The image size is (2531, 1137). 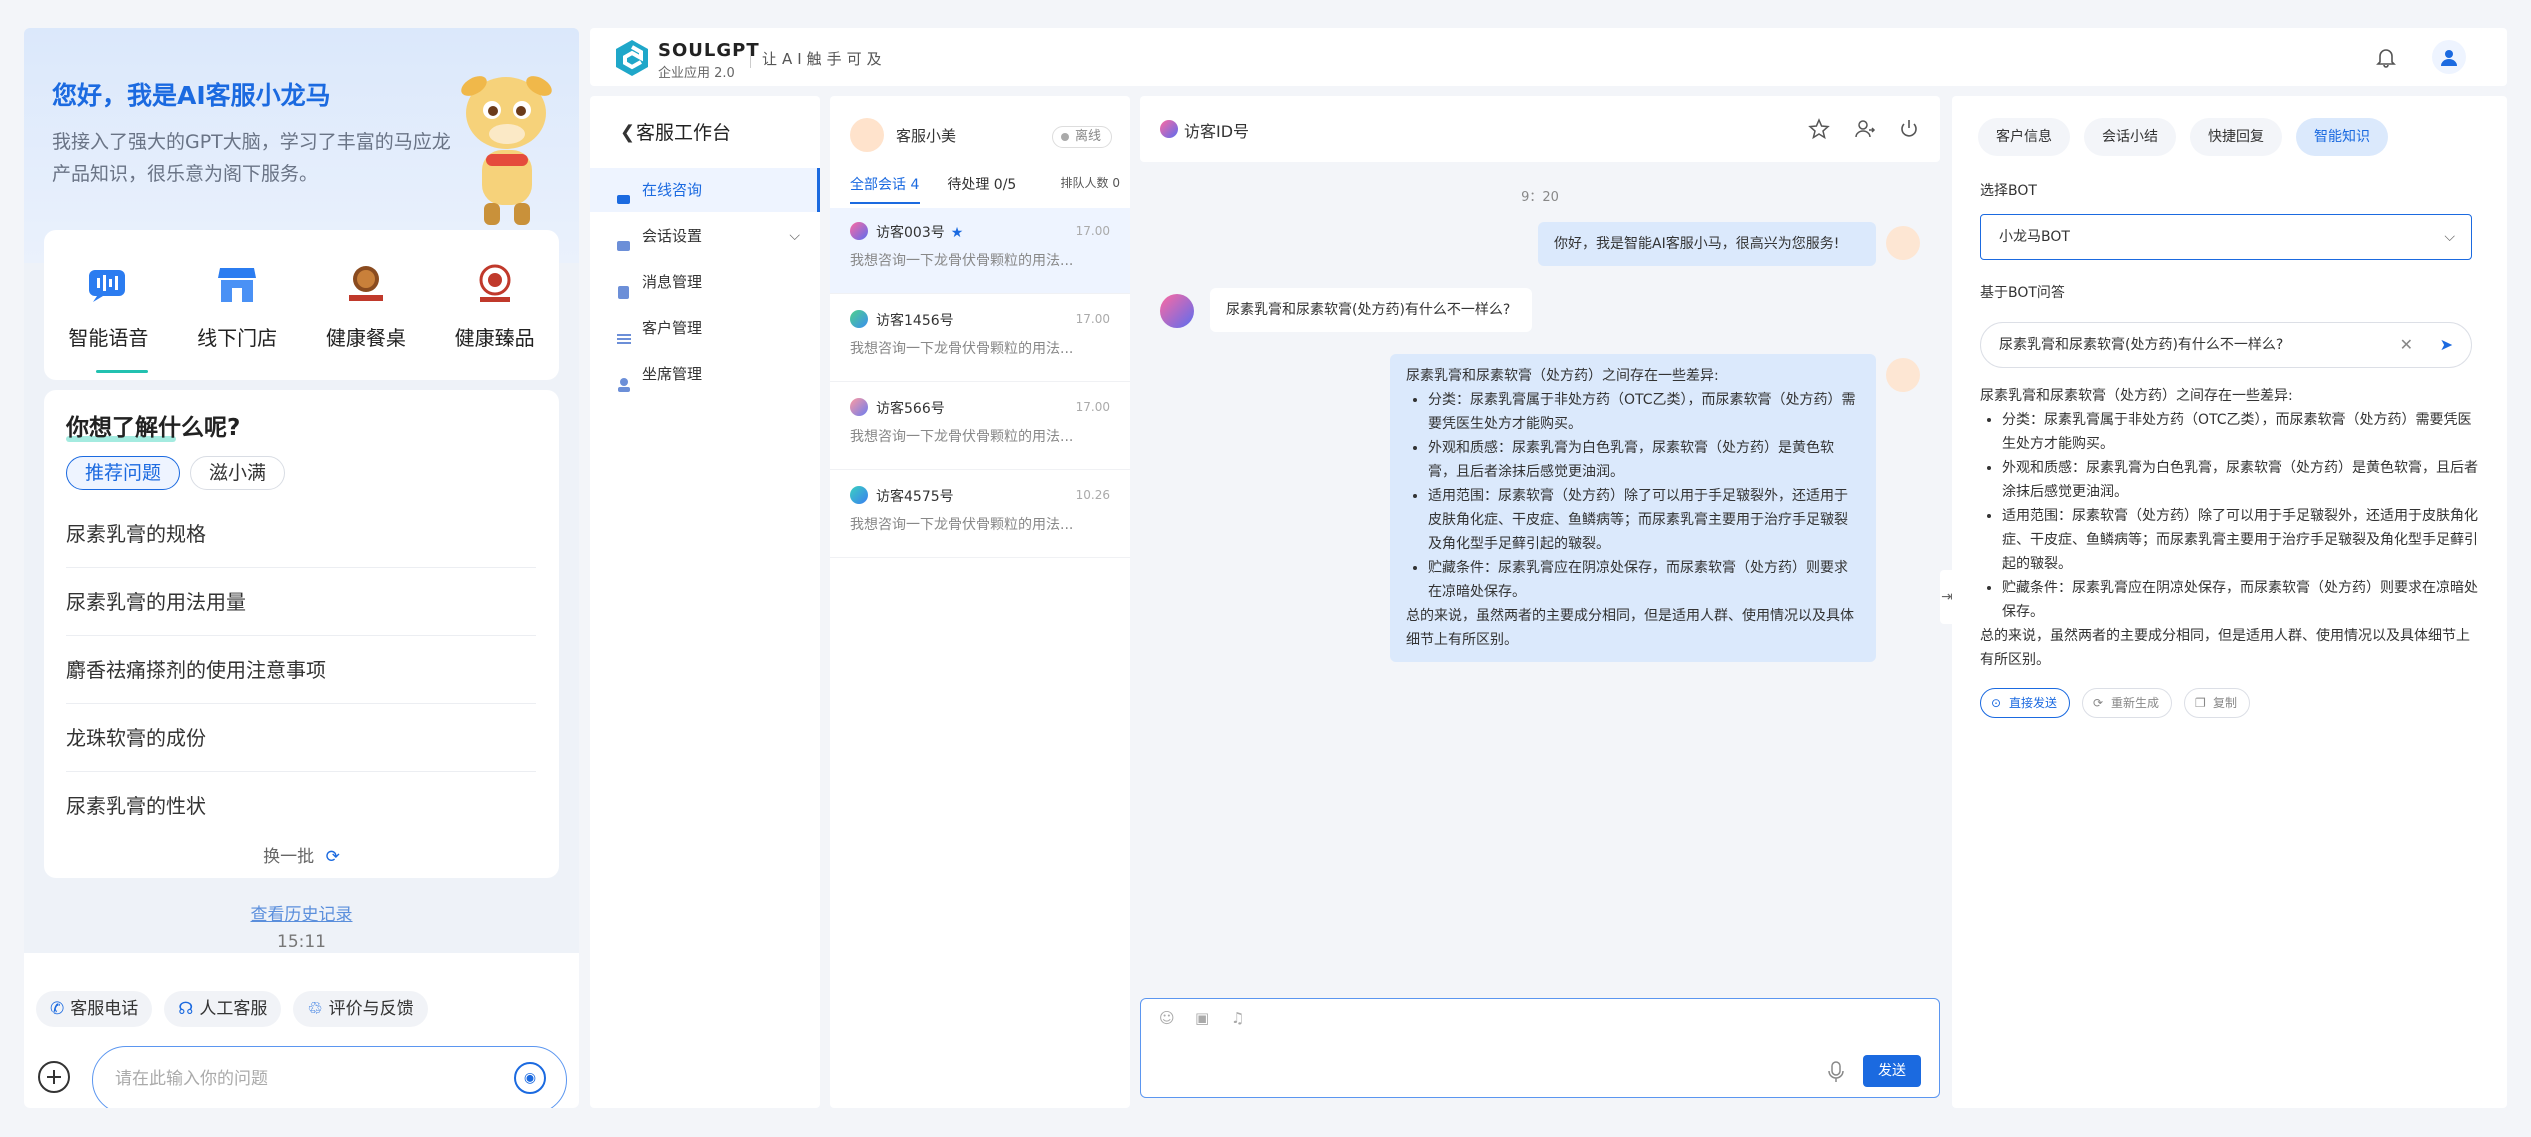 I want to click on category-smart-voice: 智能语音, so click(x=108, y=305).